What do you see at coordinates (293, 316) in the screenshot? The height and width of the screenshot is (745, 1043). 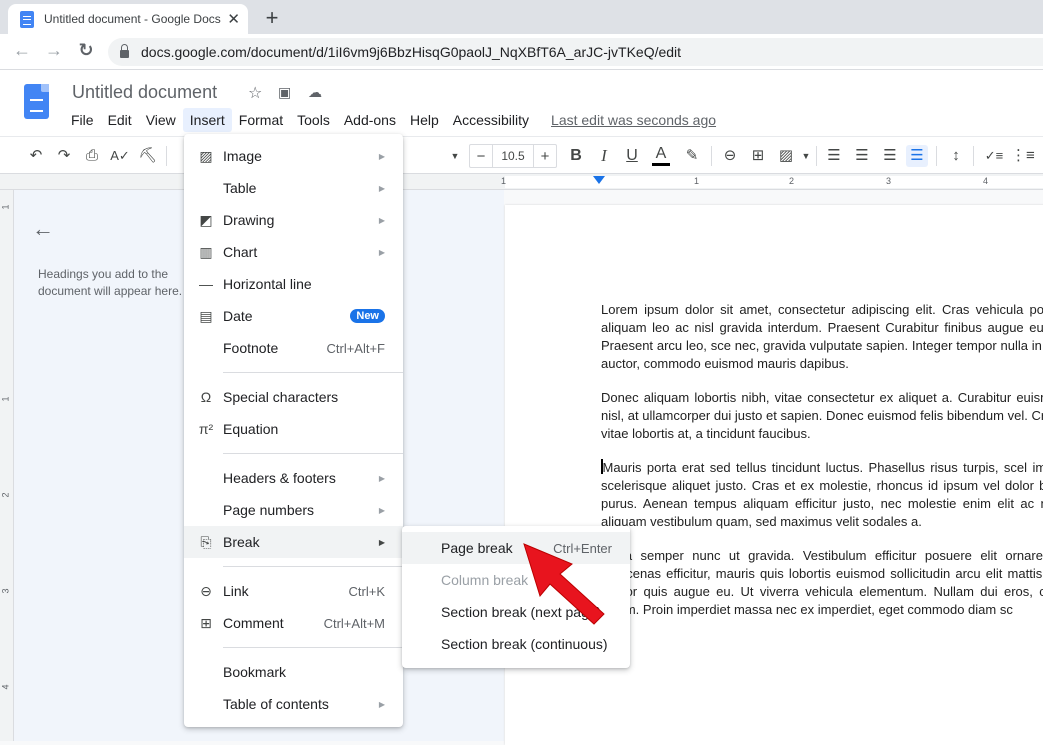 I see `menu-item-date: ▤ Date New` at bounding box center [293, 316].